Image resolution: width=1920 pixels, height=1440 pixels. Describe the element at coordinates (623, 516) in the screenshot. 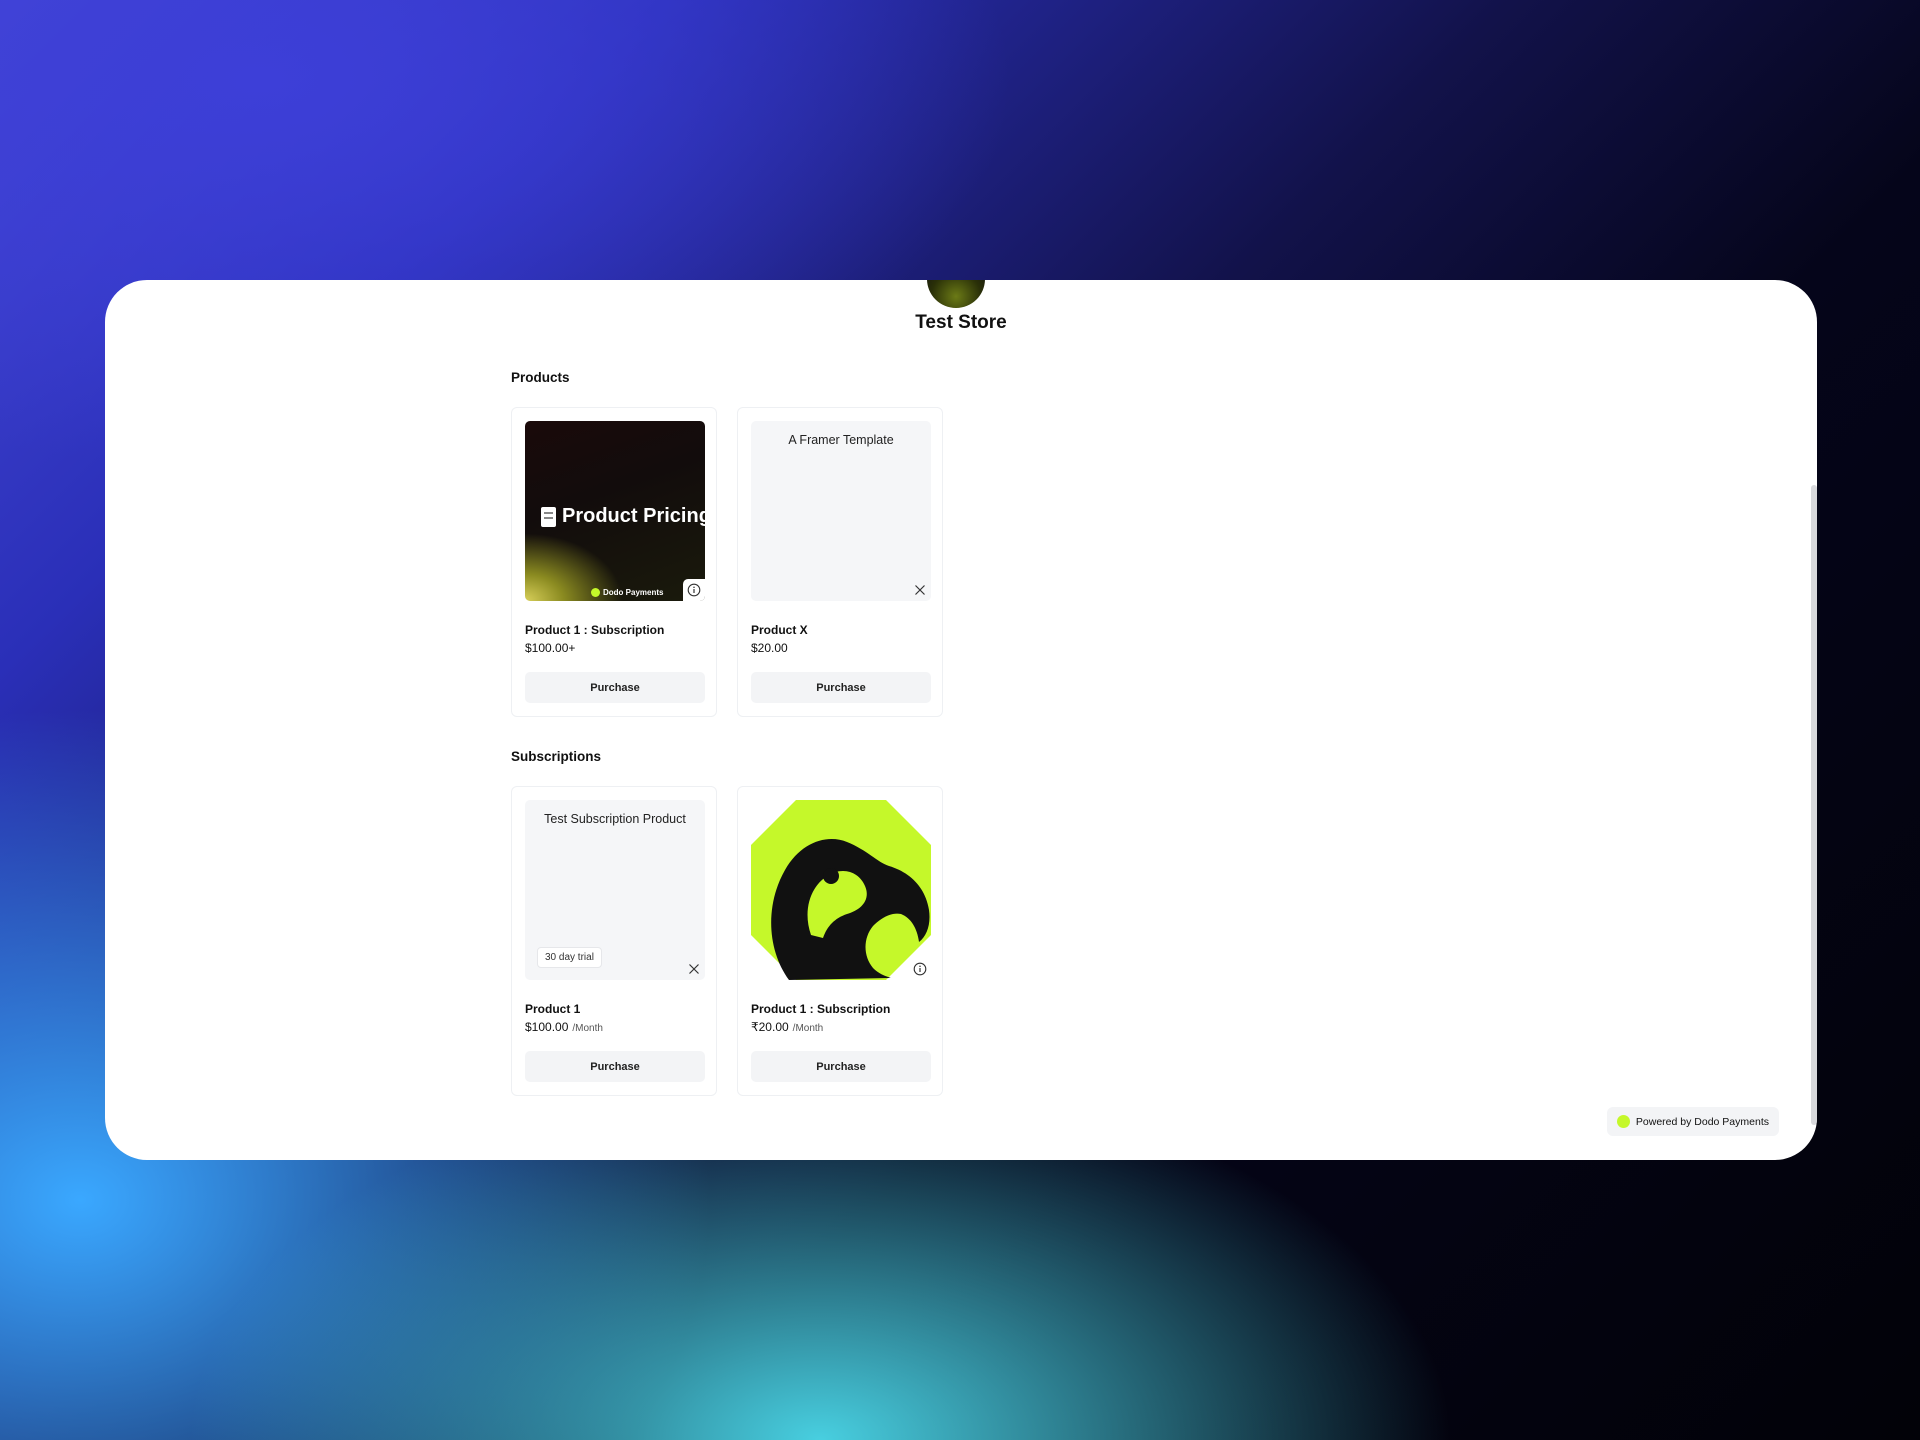

I see `product-image-caption: Product Pricing` at that location.